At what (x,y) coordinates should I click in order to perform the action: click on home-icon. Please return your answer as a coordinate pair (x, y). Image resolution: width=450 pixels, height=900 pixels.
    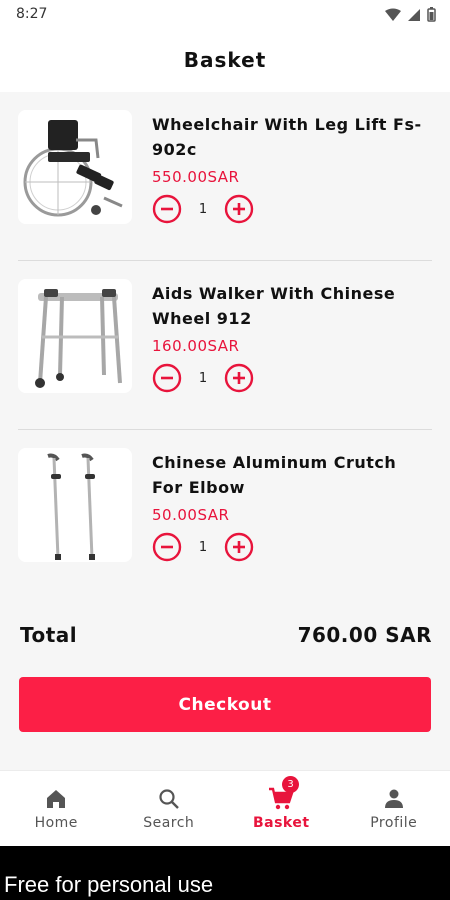
    Looking at the image, I should click on (56, 799).